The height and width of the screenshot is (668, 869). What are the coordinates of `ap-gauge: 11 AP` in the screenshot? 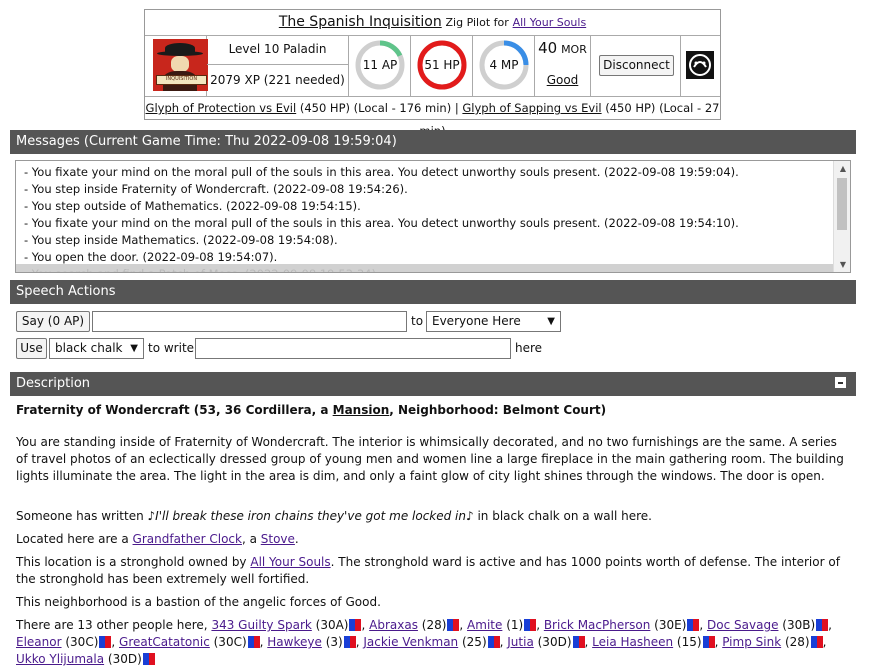 It's located at (380, 65).